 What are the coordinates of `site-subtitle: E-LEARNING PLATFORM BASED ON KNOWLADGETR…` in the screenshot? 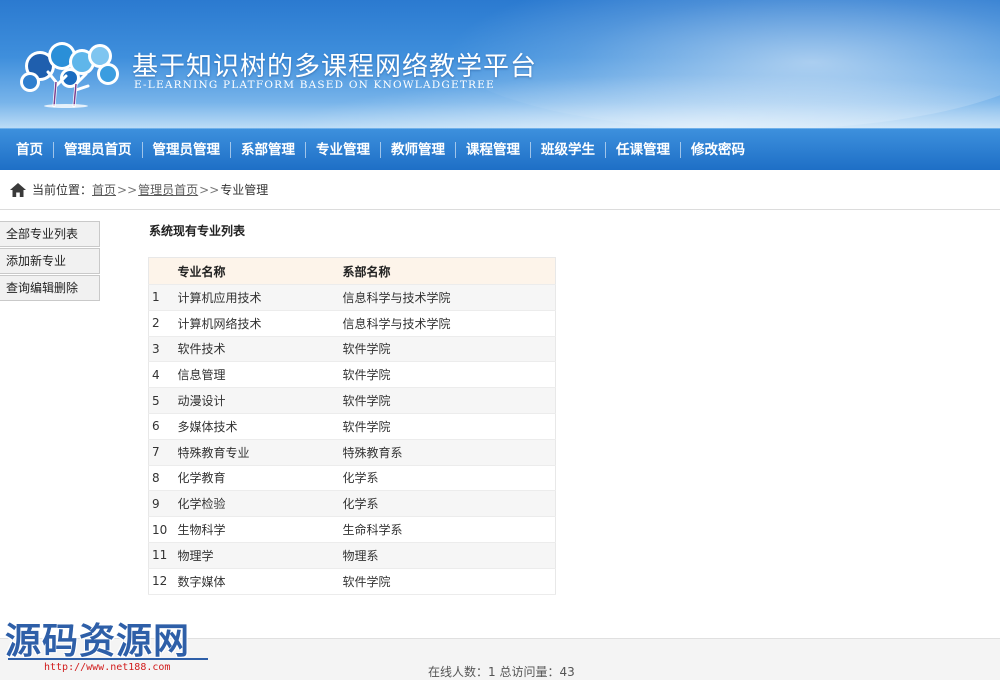 It's located at (314, 85).